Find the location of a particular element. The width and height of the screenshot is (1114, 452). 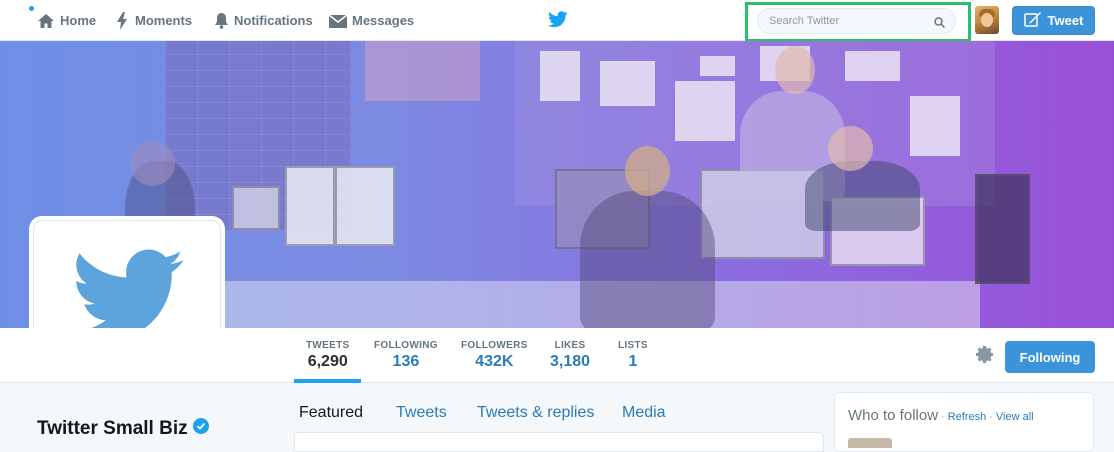

stat-tweets-value: 6,290 is located at coordinates (327, 361).